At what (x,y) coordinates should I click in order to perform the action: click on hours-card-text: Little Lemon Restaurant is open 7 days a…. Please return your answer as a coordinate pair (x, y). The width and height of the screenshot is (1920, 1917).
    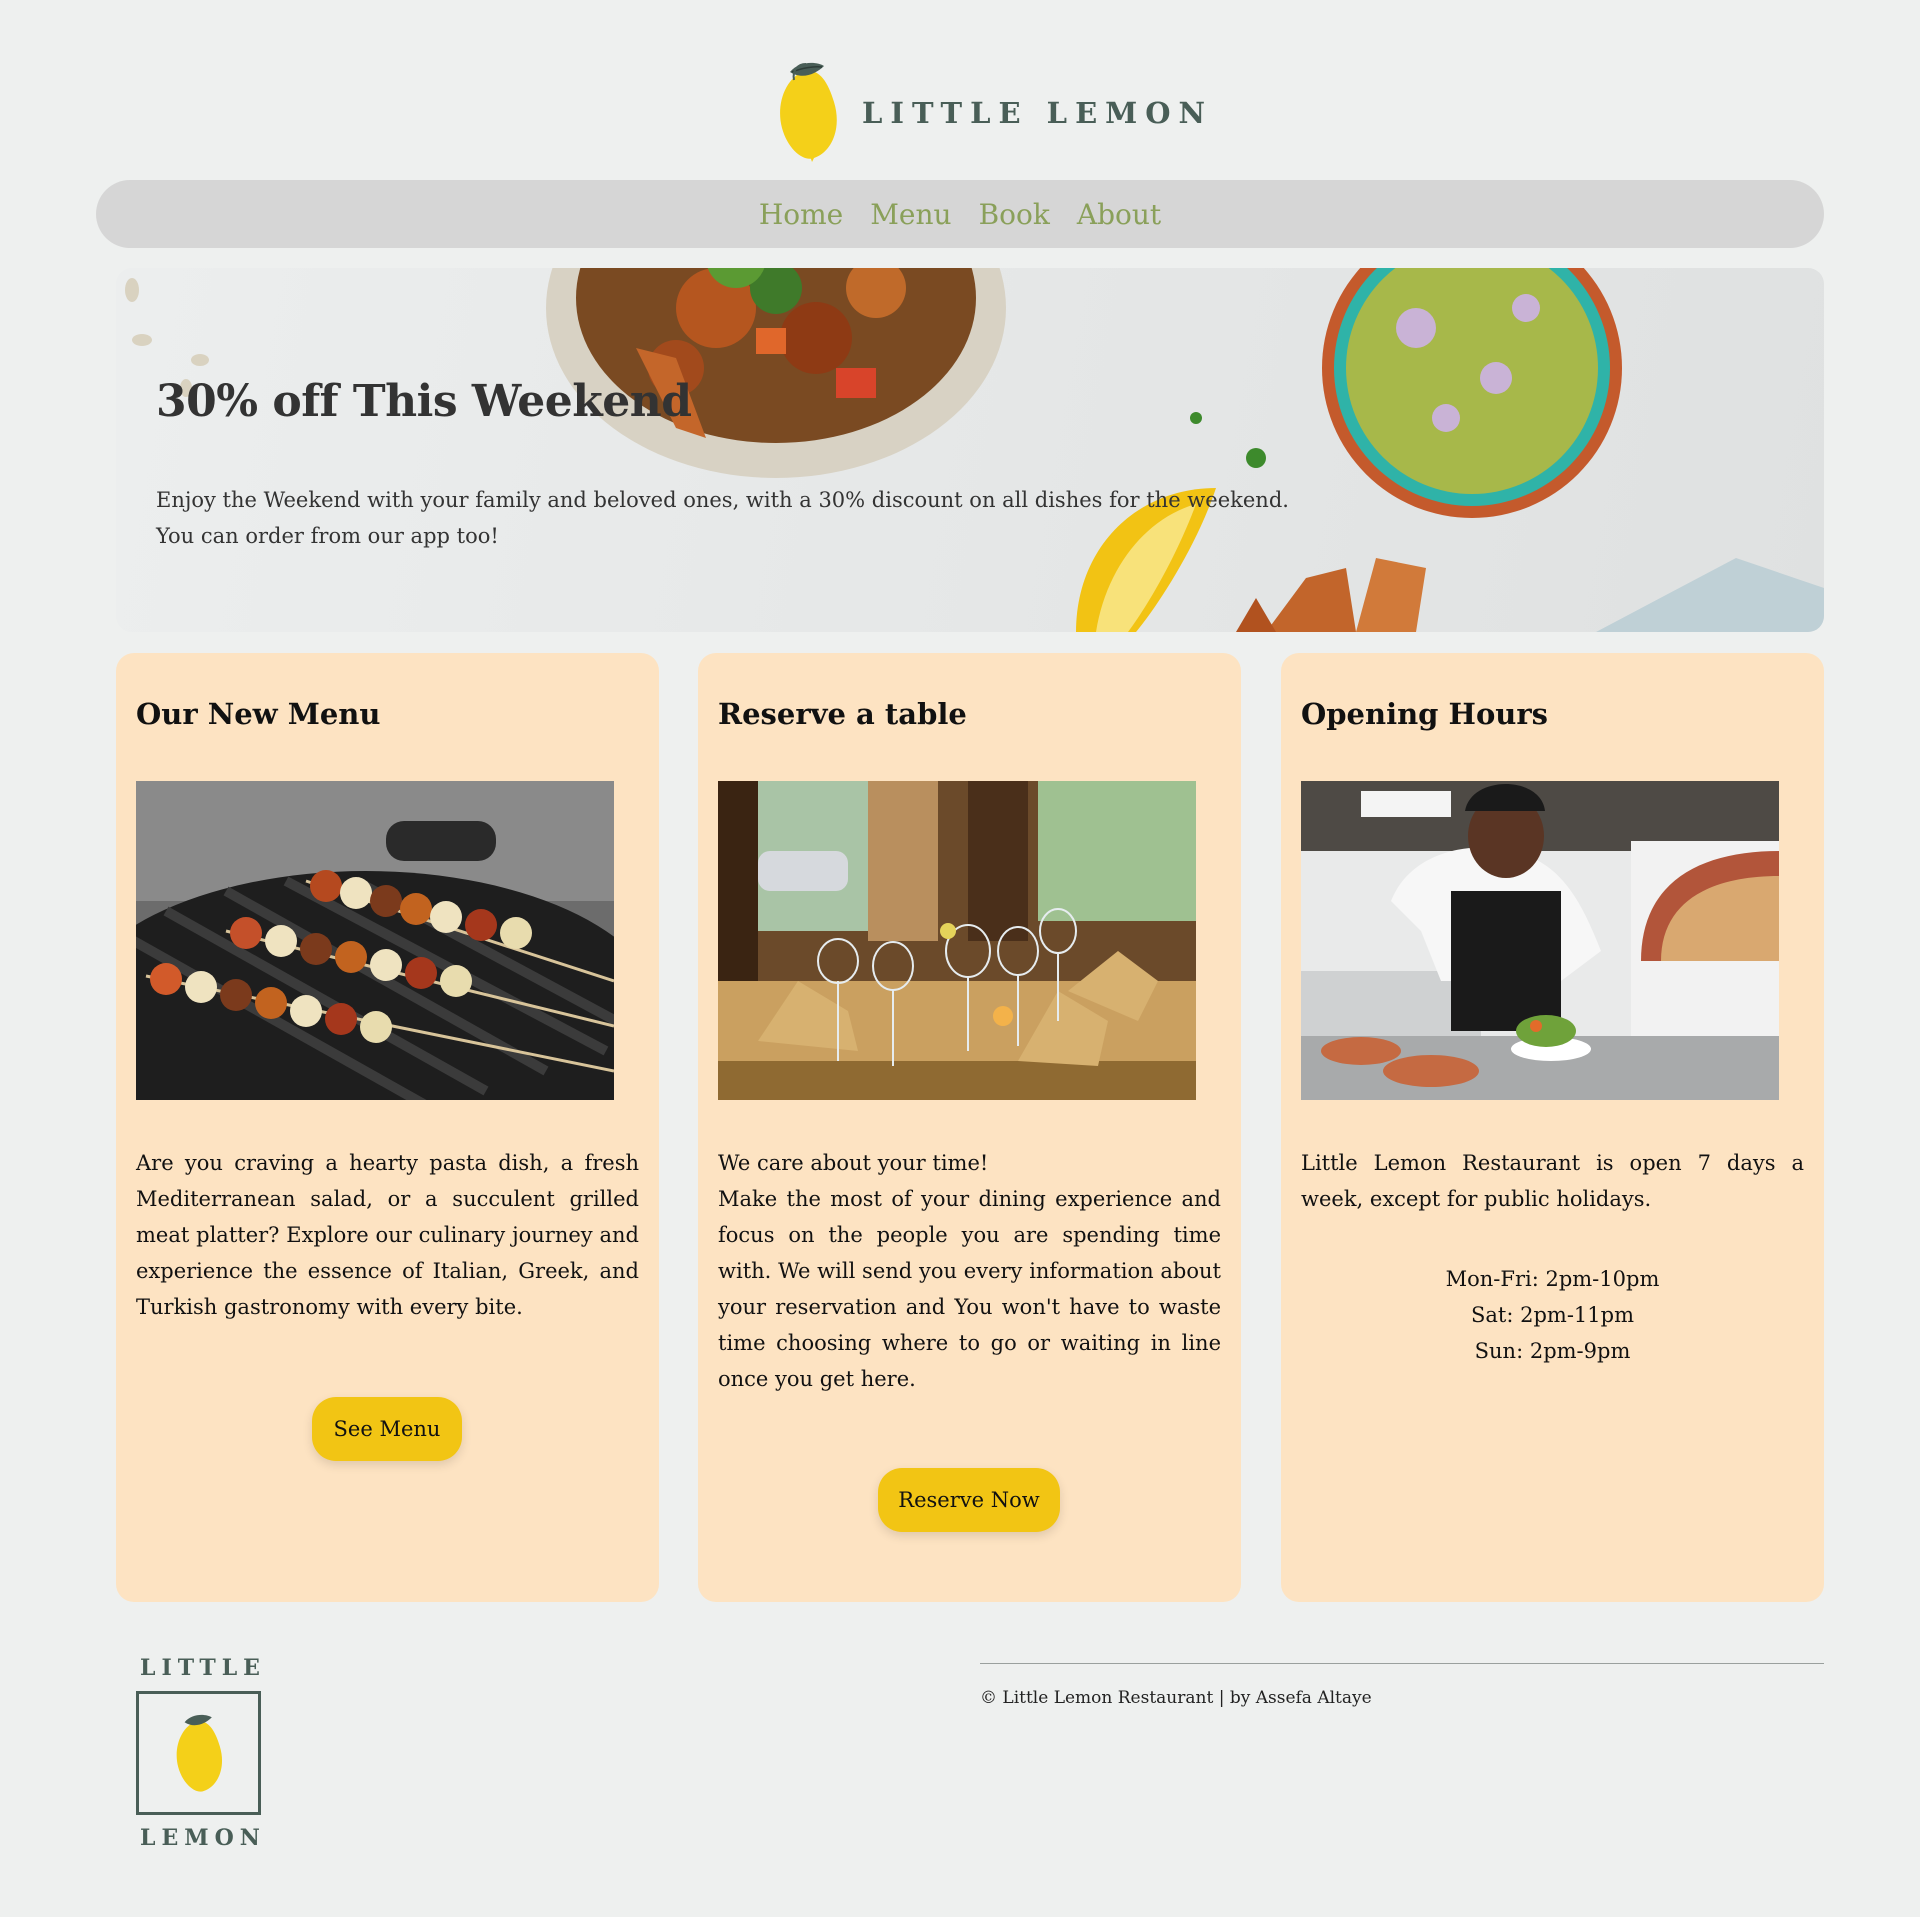
    Looking at the image, I should click on (1552, 1181).